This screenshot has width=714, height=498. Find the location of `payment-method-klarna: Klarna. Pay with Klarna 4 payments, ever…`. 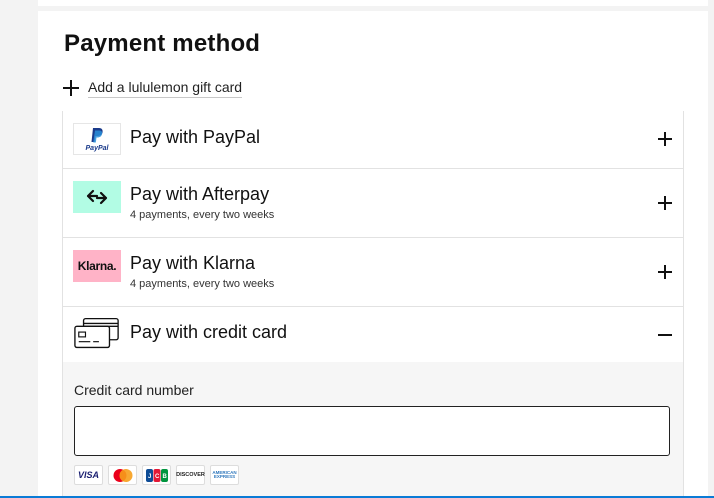

payment-method-klarna: Klarna. Pay with Klarna 4 payments, ever… is located at coordinates (373, 272).